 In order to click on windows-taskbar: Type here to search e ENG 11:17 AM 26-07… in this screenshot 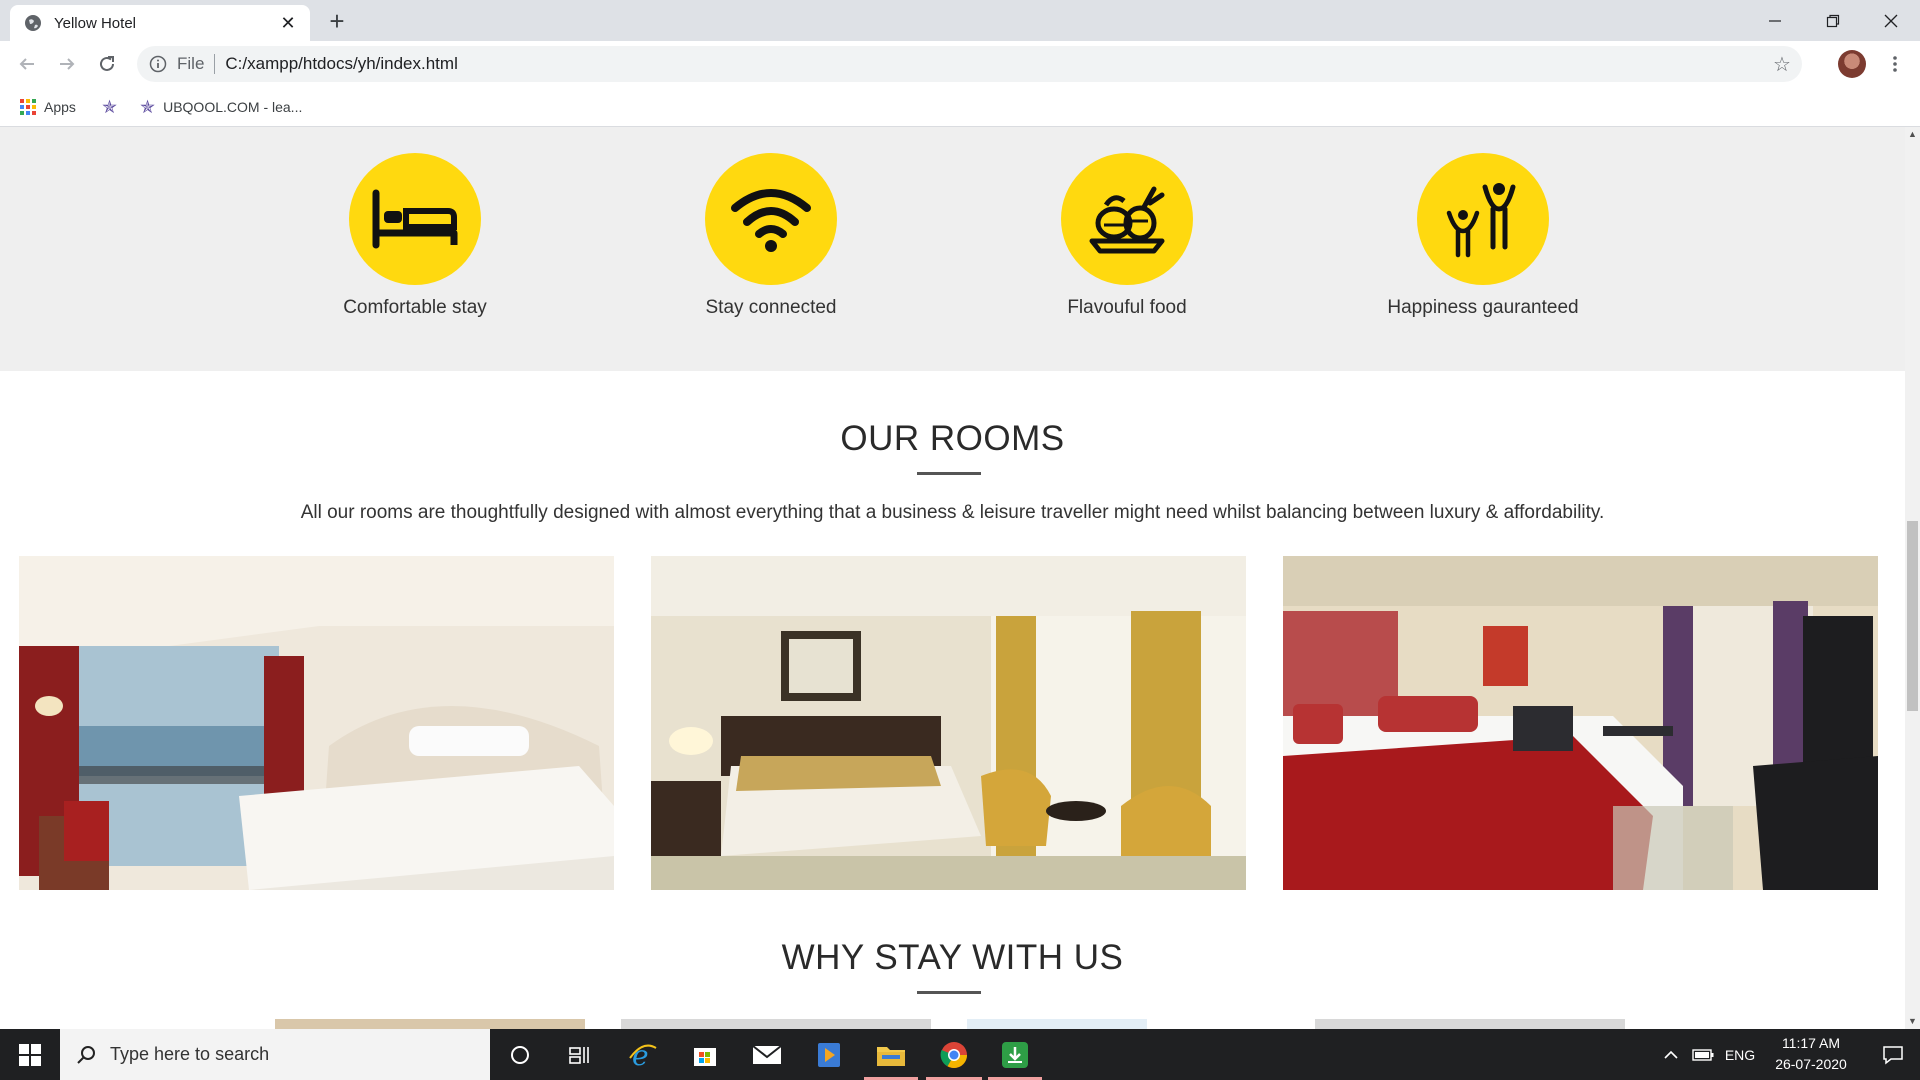, I will do `click(960, 1054)`.